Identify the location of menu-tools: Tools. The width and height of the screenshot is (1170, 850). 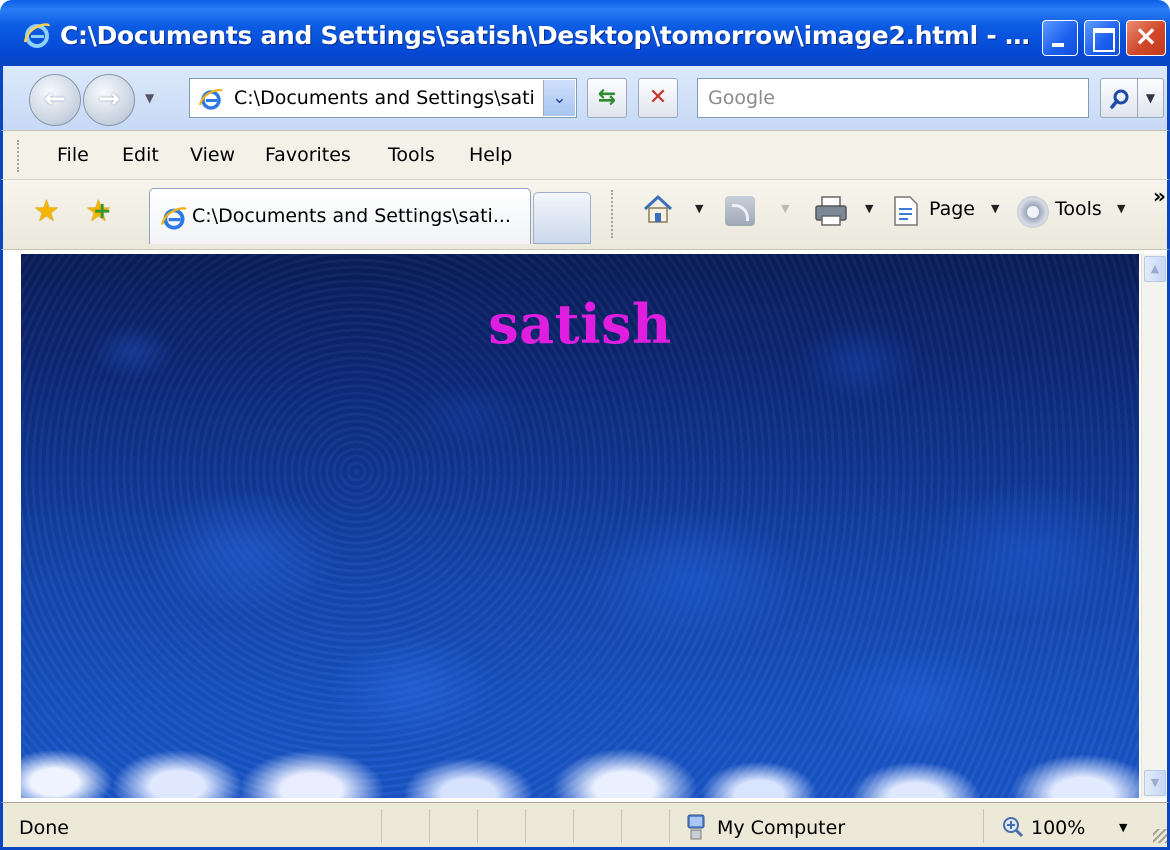
(411, 155).